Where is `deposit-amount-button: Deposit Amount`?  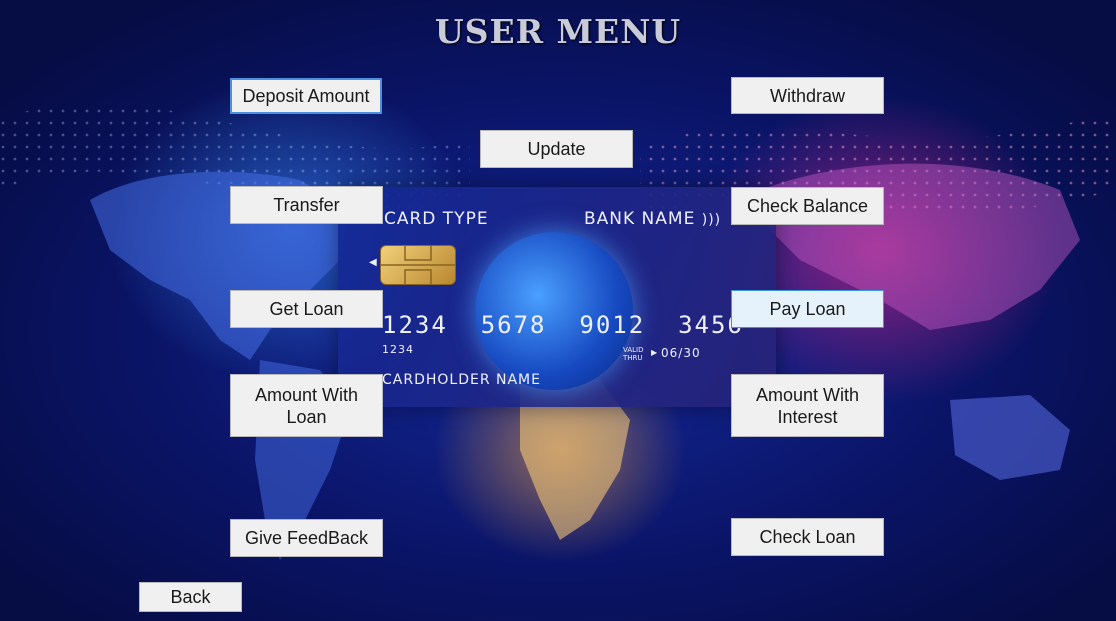
deposit-amount-button: Deposit Amount is located at coordinates (306, 96).